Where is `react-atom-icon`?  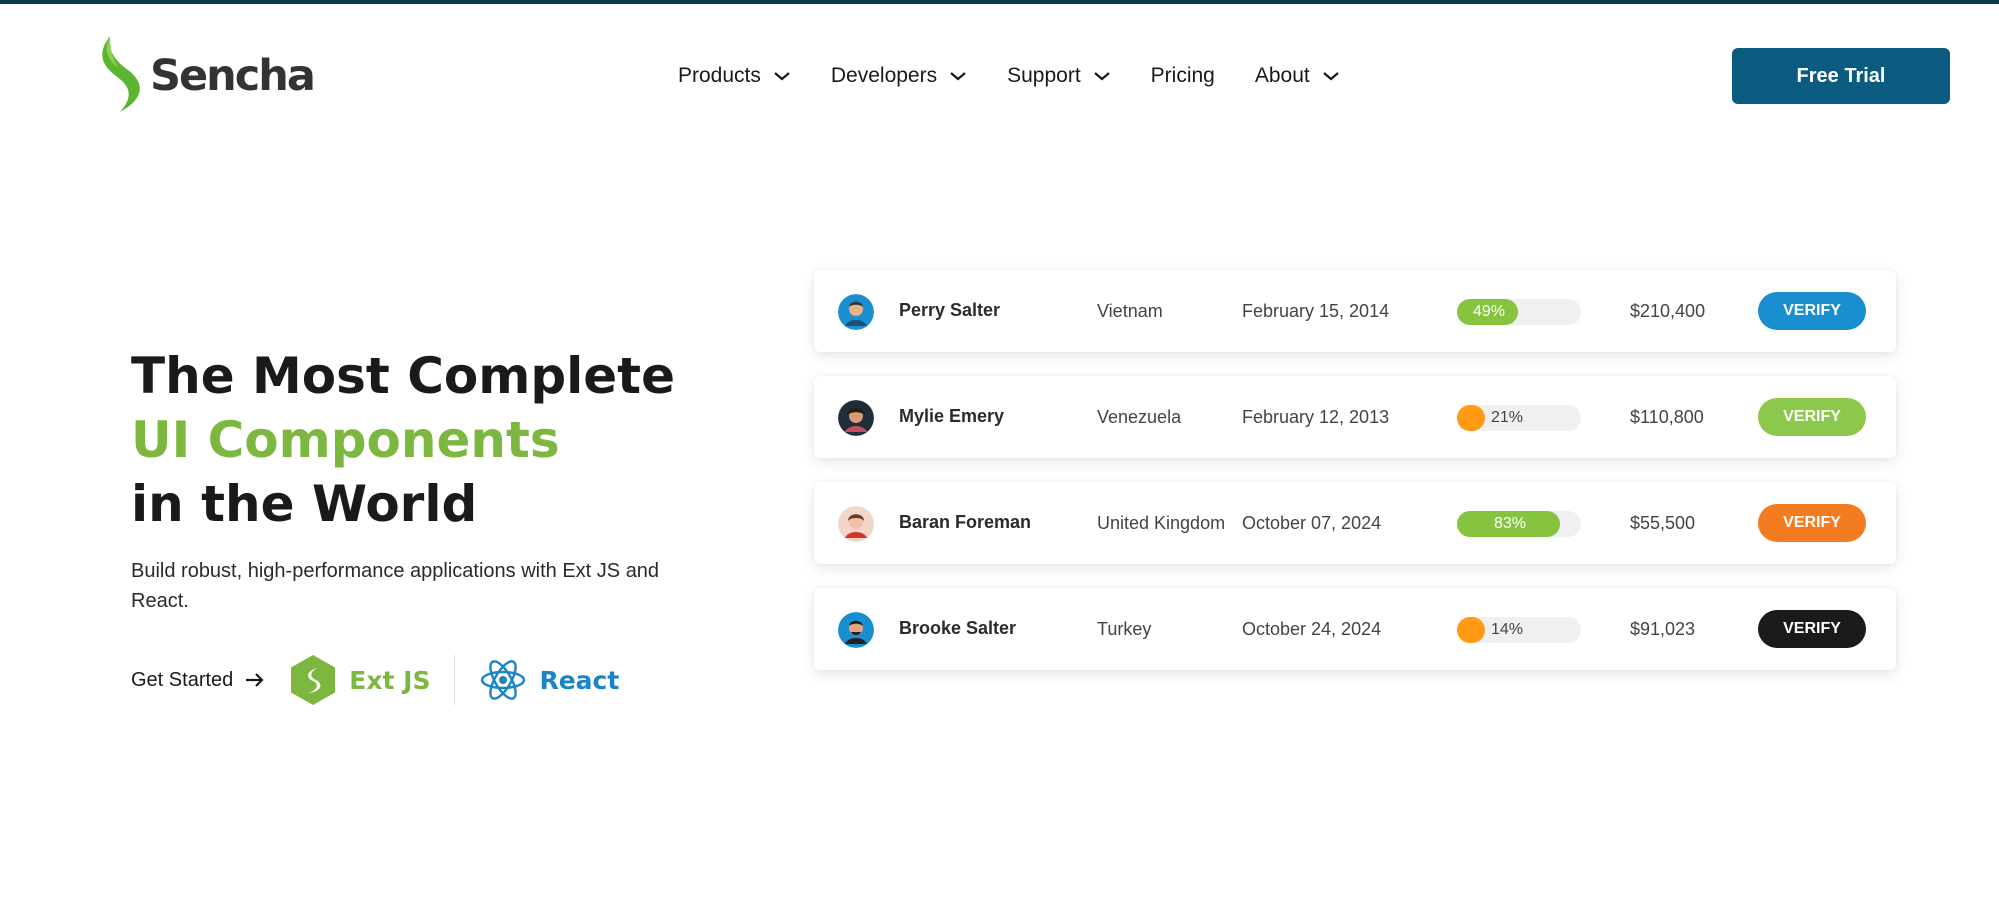 react-atom-icon is located at coordinates (503, 680).